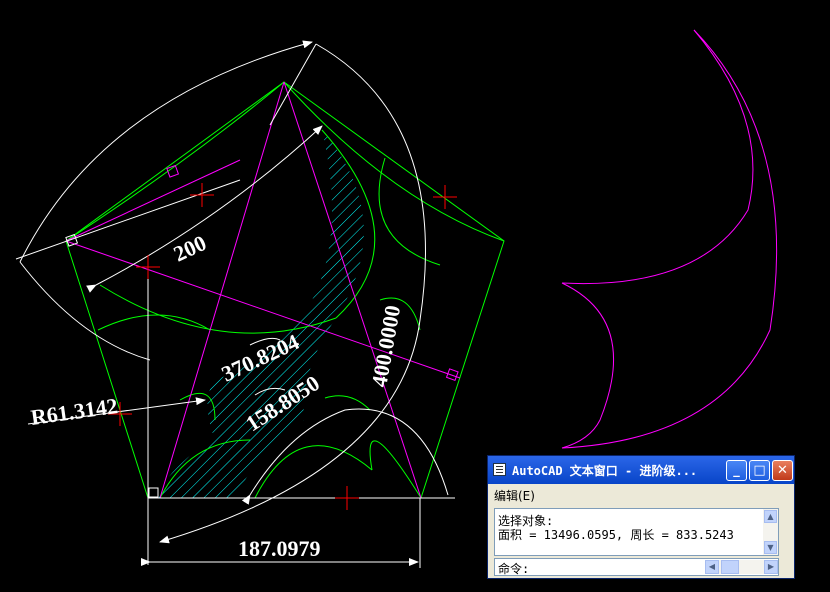 The image size is (830, 592). What do you see at coordinates (770, 516) in the screenshot?
I see `scroll-up-icon: ▲` at bounding box center [770, 516].